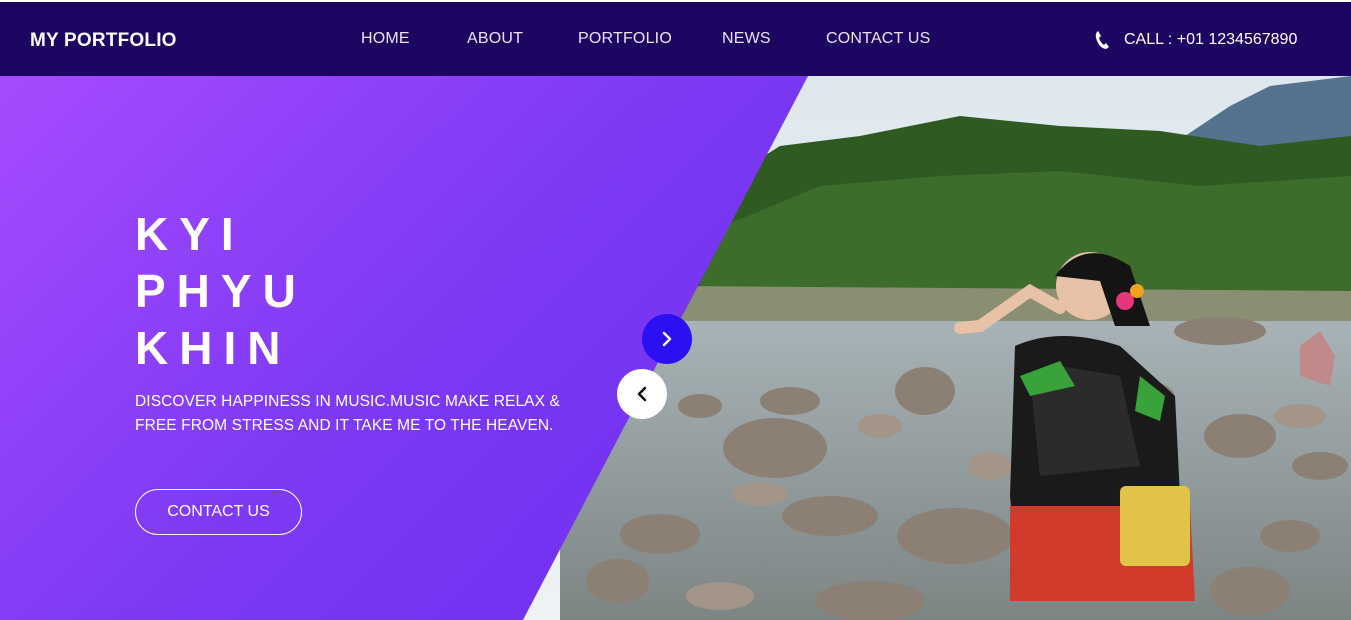  I want to click on hero-title: KYI PHYU KHIN, so click(335, 291).